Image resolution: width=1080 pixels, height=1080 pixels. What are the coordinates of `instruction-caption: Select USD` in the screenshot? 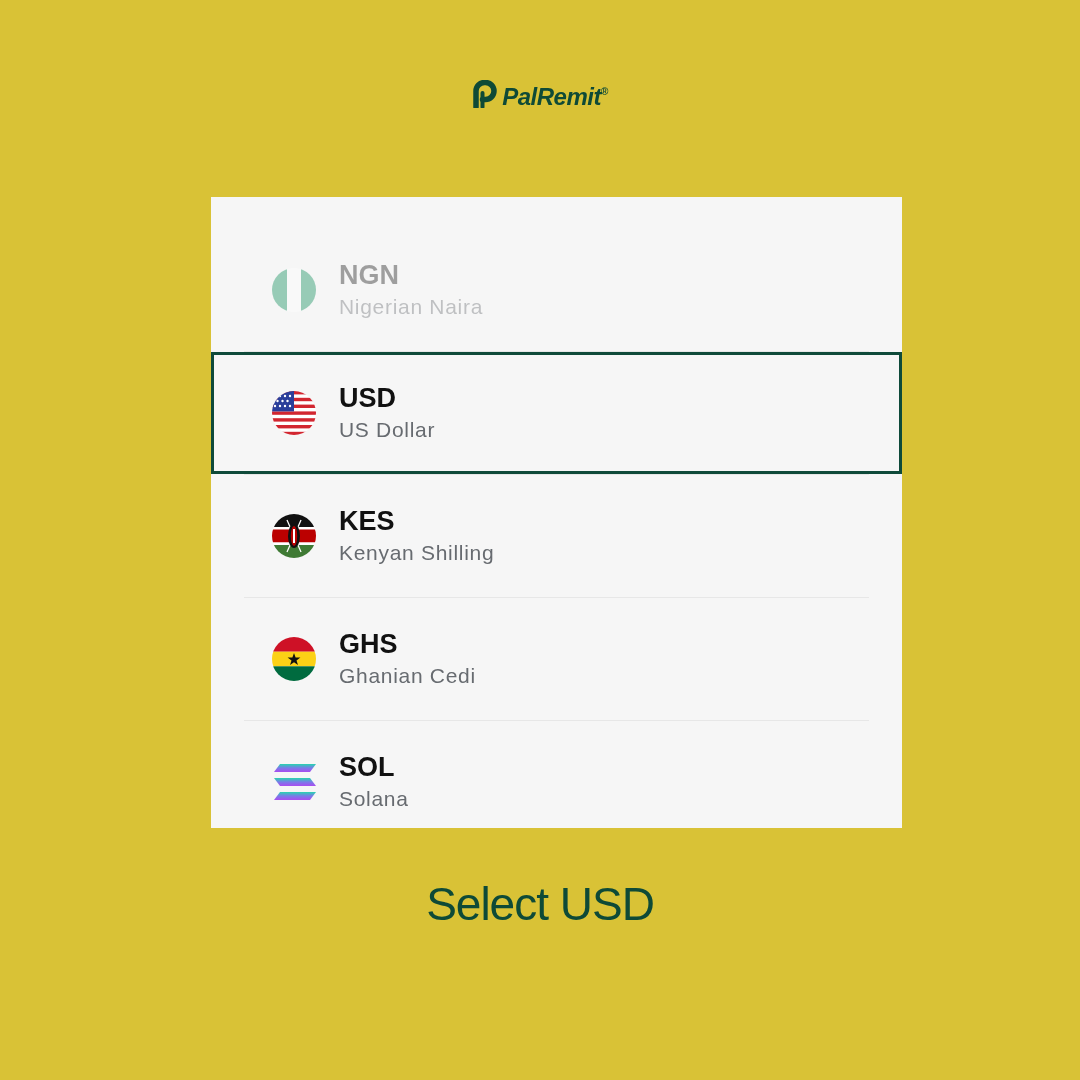 It's located at (540, 904).